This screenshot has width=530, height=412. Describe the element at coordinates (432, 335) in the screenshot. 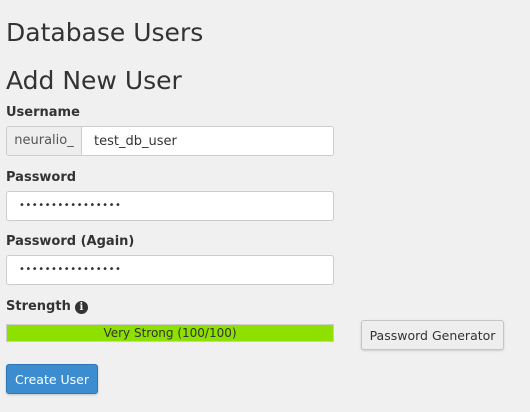

I see `password-generator-button: Password Generator` at that location.